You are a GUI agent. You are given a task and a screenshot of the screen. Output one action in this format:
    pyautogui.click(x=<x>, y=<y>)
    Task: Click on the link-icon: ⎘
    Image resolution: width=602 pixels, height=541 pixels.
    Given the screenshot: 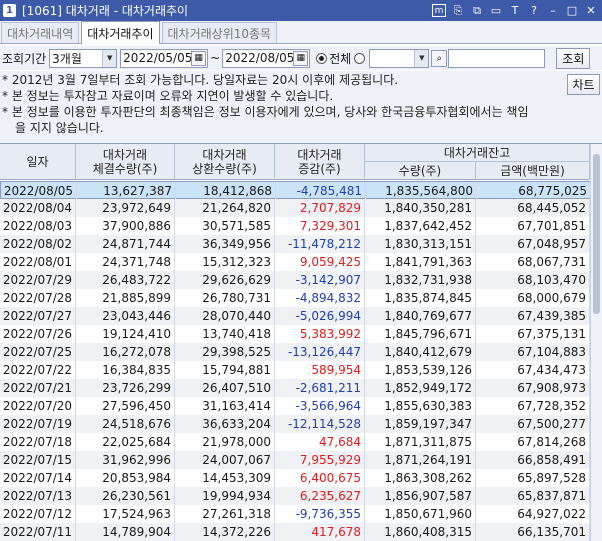 What is the action you would take?
    pyautogui.click(x=458, y=10)
    